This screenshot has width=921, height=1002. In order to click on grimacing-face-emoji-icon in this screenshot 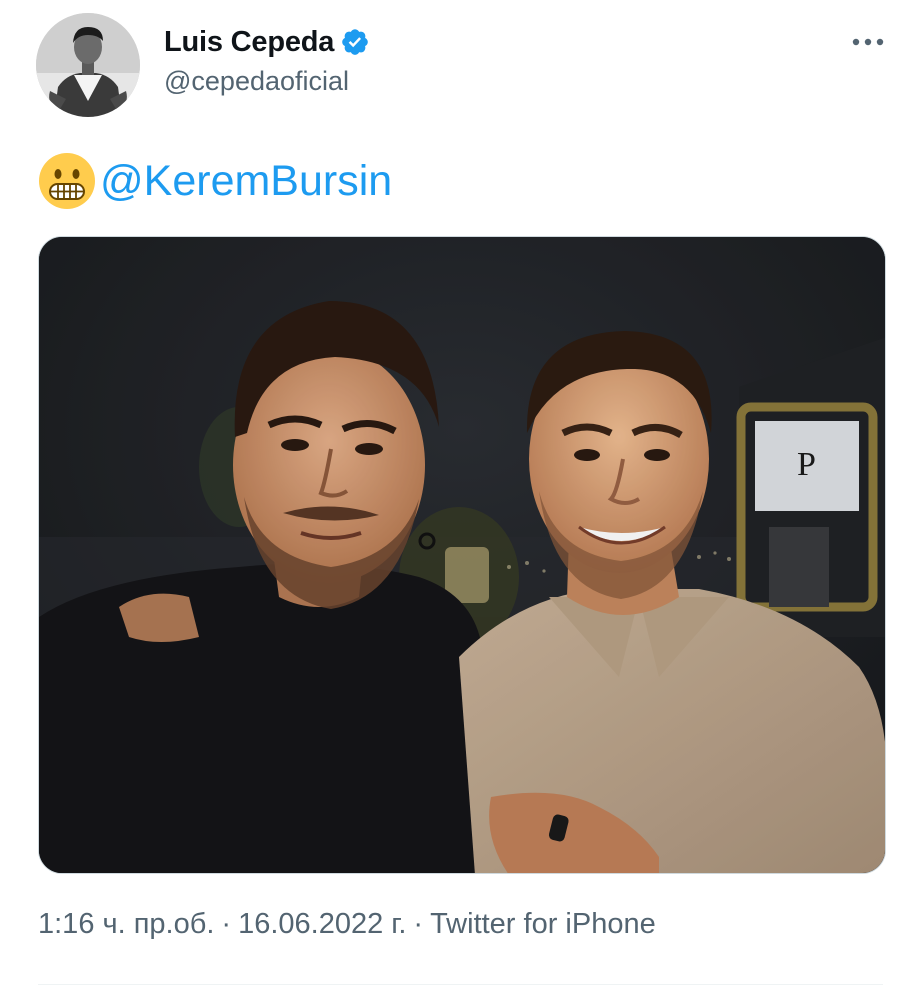, I will do `click(67, 181)`.